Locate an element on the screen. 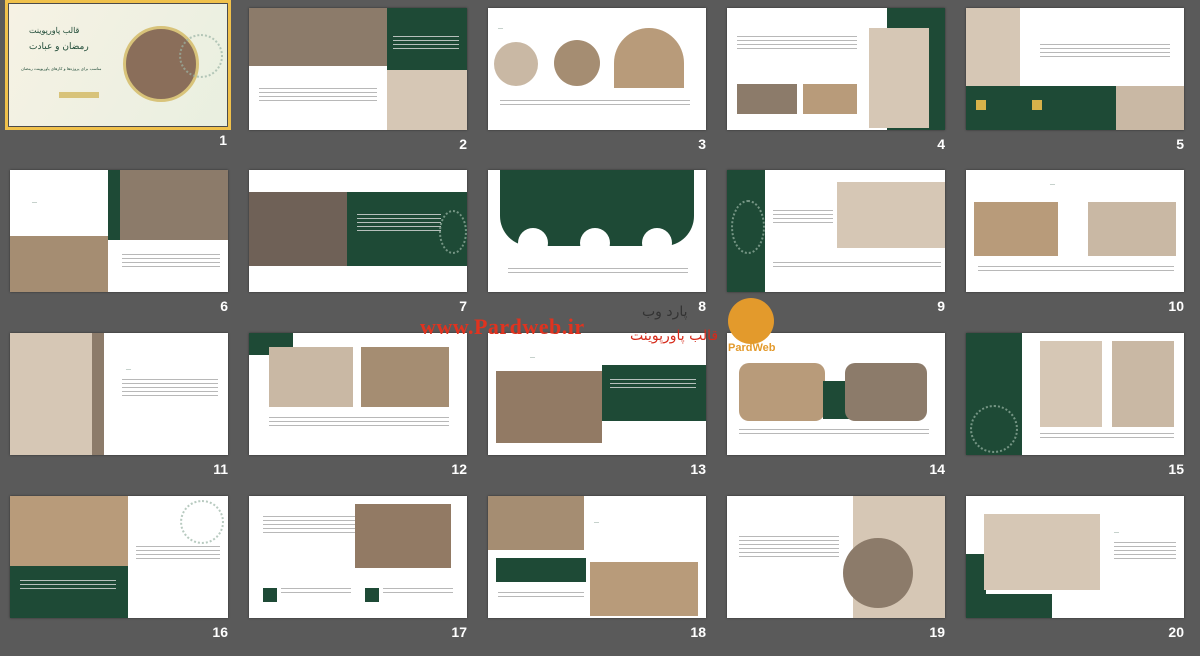 The height and width of the screenshot is (656, 1200). slide-20: ― is located at coordinates (1075, 557).